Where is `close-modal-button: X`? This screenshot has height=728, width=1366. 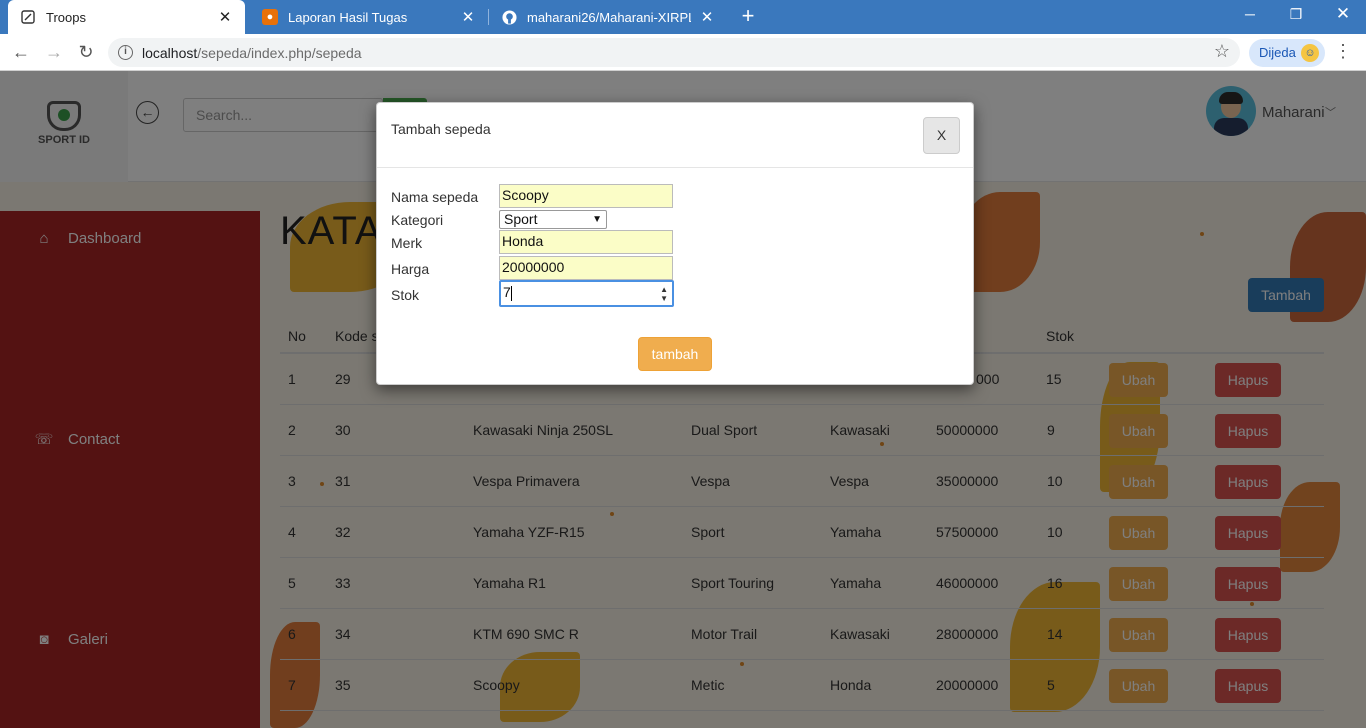 close-modal-button: X is located at coordinates (941, 135).